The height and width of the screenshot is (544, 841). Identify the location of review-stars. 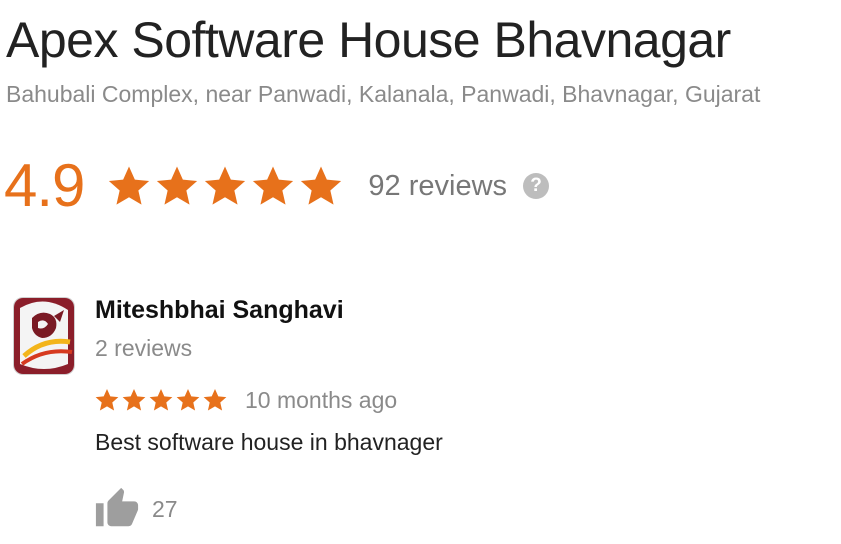
(161, 400).